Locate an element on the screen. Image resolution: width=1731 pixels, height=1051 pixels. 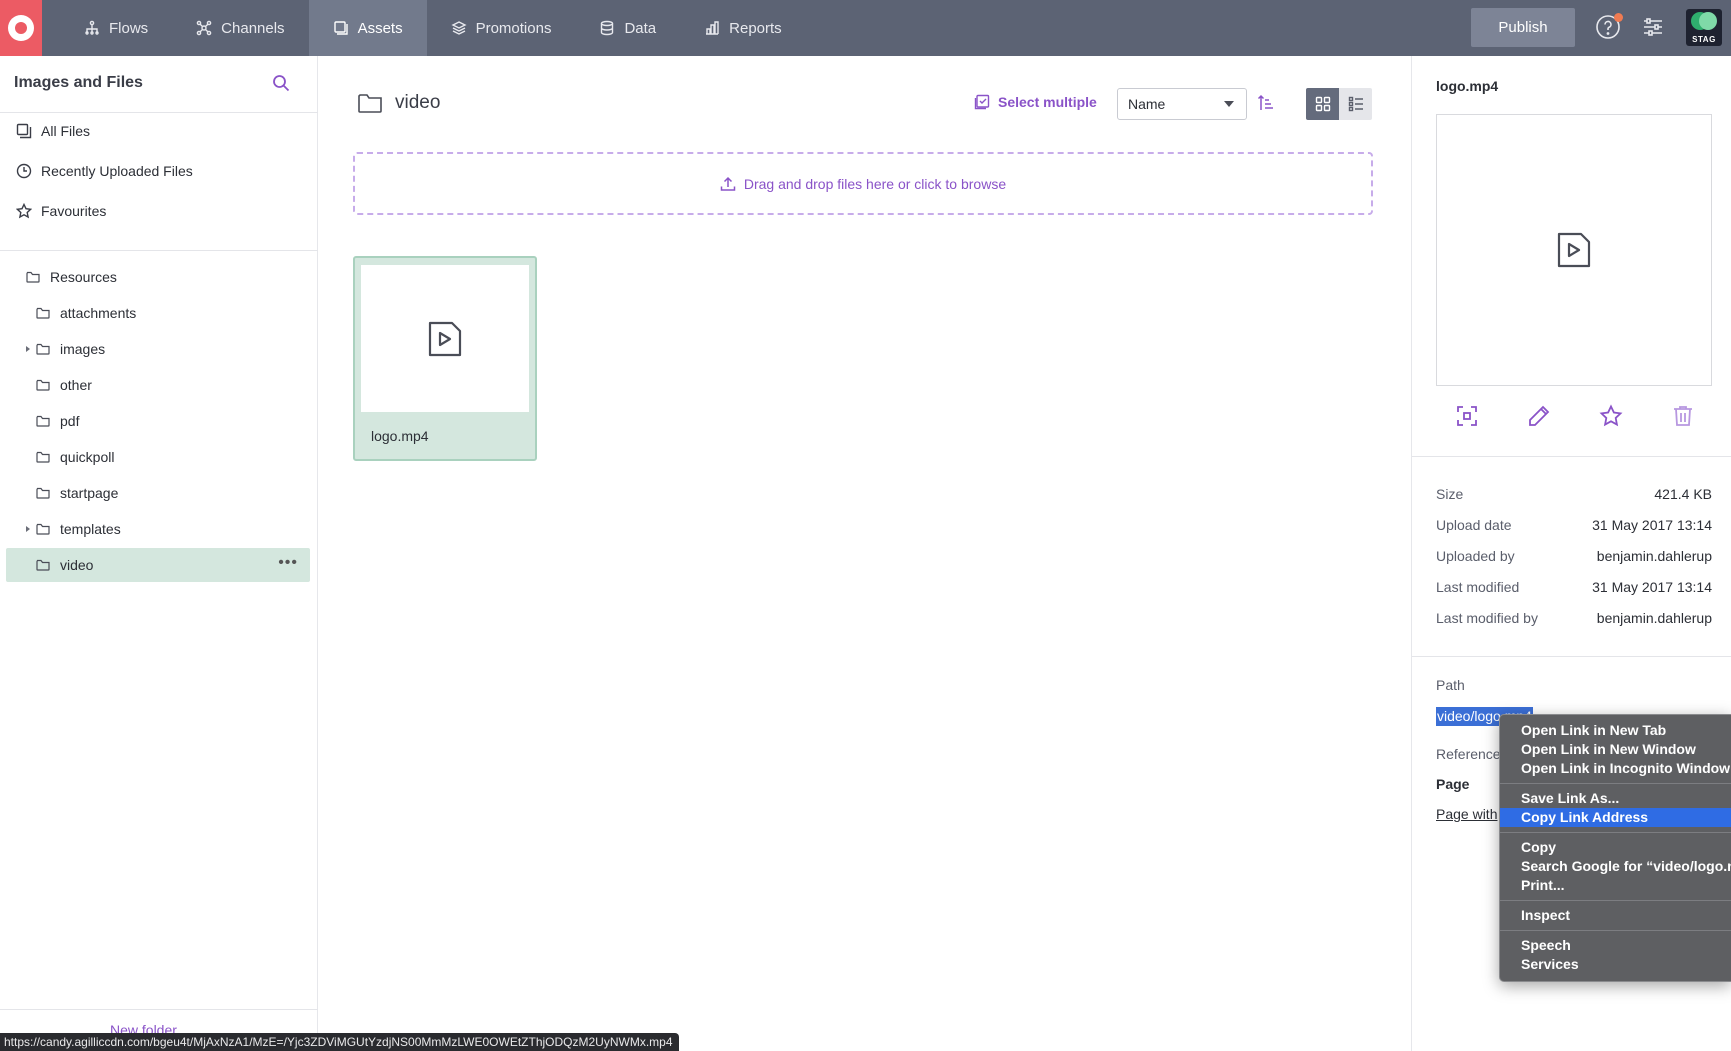
app-logo is located at coordinates (21, 28).